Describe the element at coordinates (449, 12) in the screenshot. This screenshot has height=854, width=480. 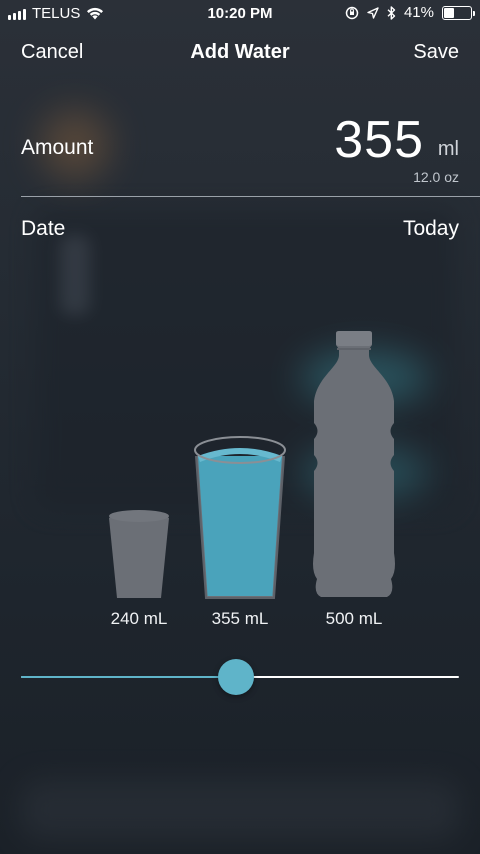
I see `battery-fill` at that location.